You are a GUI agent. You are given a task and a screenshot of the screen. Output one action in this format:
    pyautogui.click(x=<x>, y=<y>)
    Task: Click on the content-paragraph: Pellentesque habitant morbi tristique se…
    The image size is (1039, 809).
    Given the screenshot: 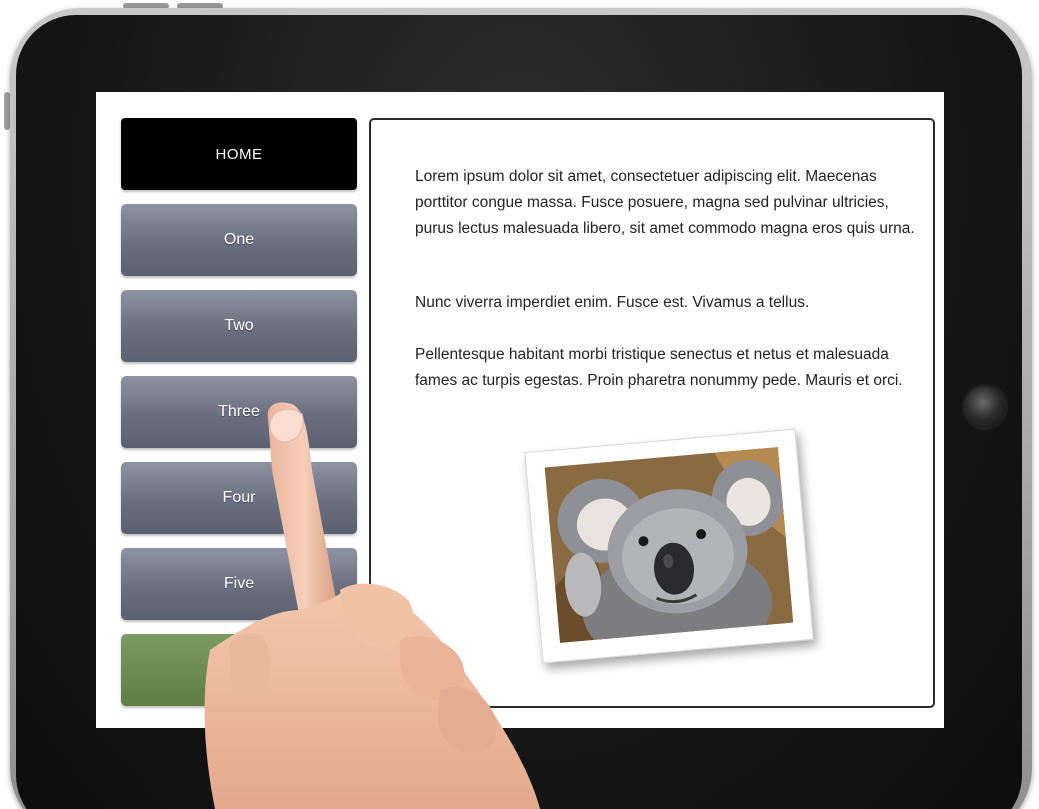 What is the action you would take?
    pyautogui.click(x=659, y=367)
    